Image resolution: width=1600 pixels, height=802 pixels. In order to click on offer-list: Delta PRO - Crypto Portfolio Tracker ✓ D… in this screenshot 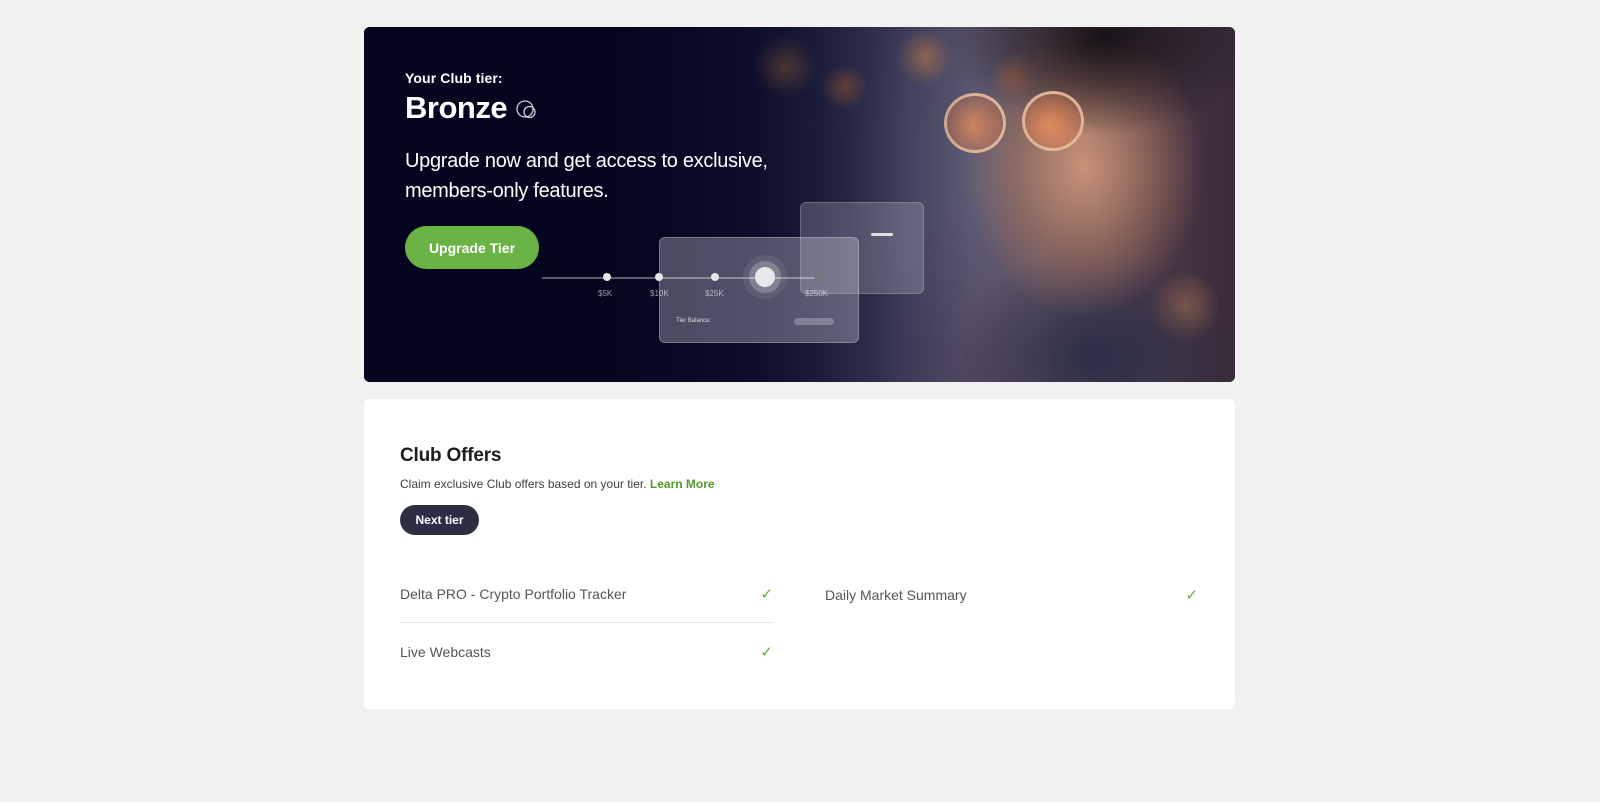, I will do `click(800, 623)`.